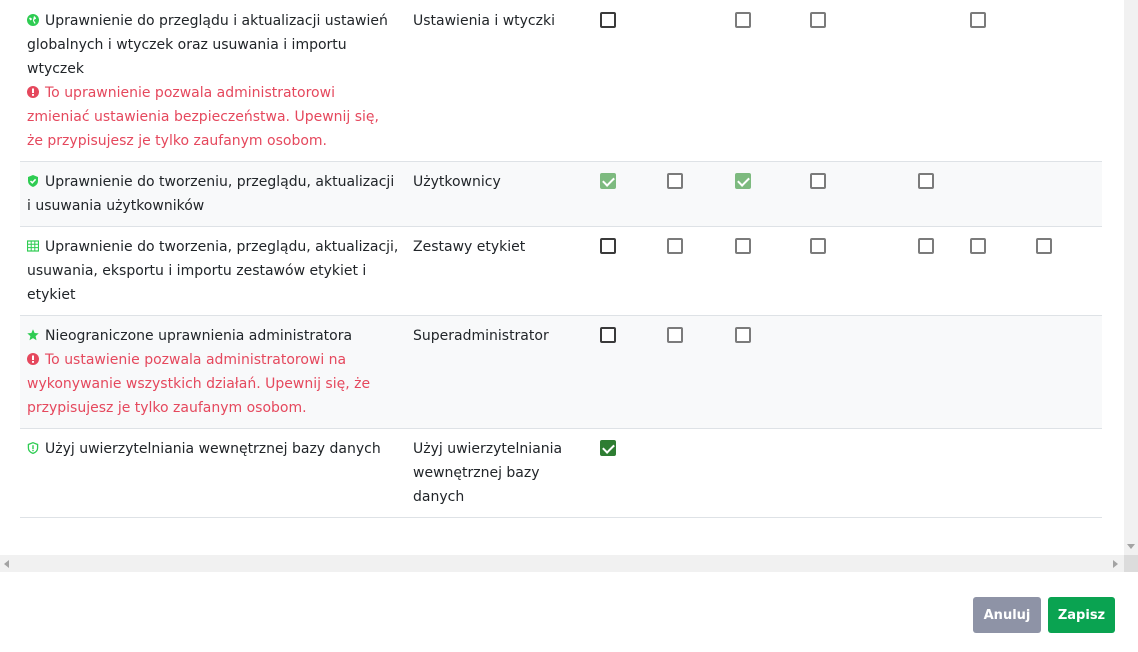  Describe the element at coordinates (562, 563) in the screenshot. I see `horizontal-scrollbar` at that location.